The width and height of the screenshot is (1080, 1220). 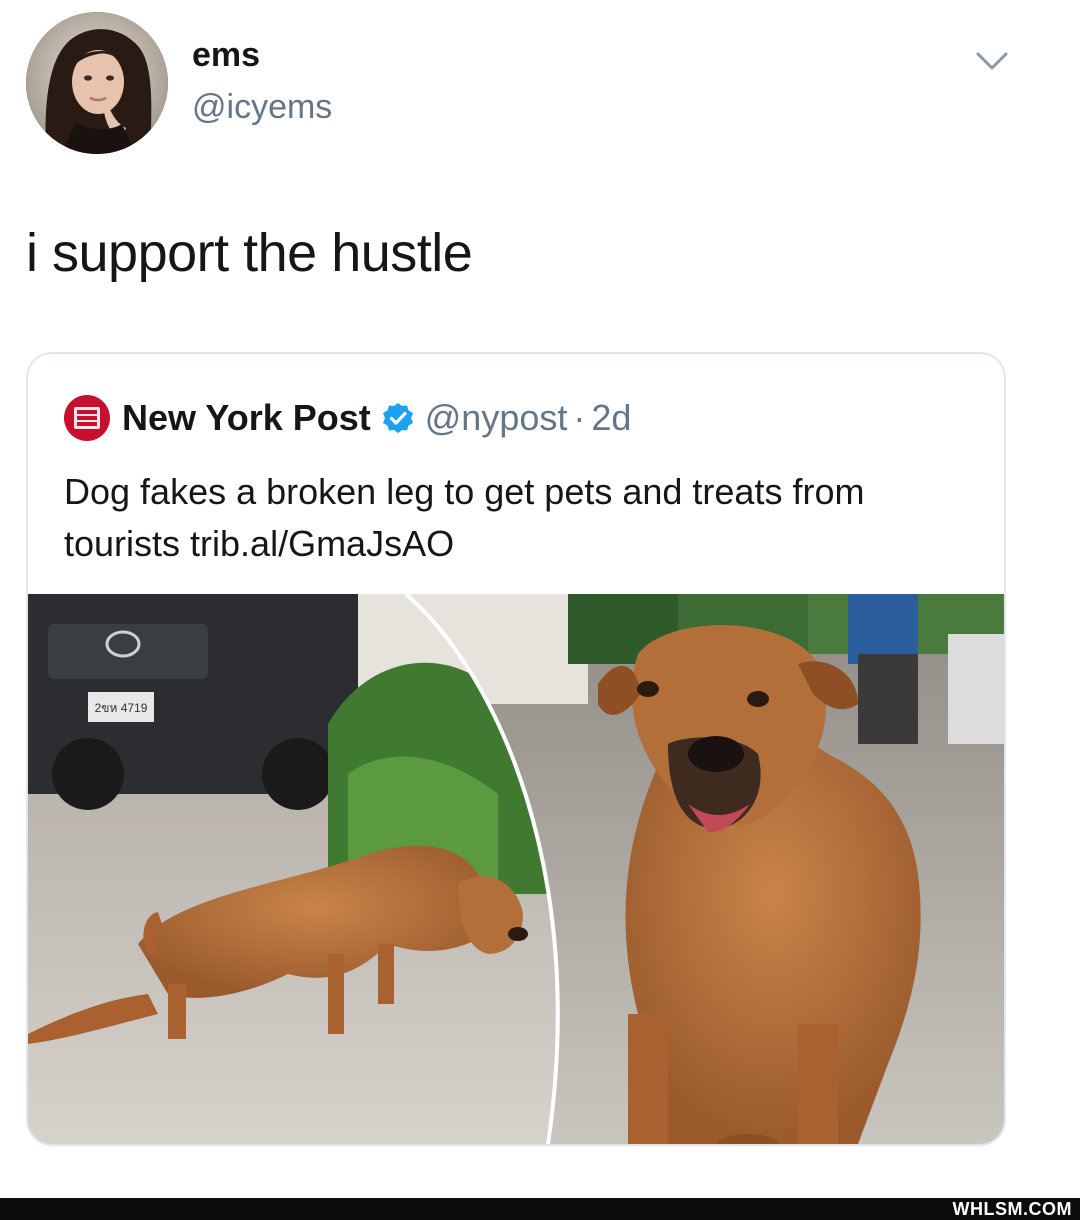 What do you see at coordinates (992, 61) in the screenshot?
I see `chevron-down-icon` at bounding box center [992, 61].